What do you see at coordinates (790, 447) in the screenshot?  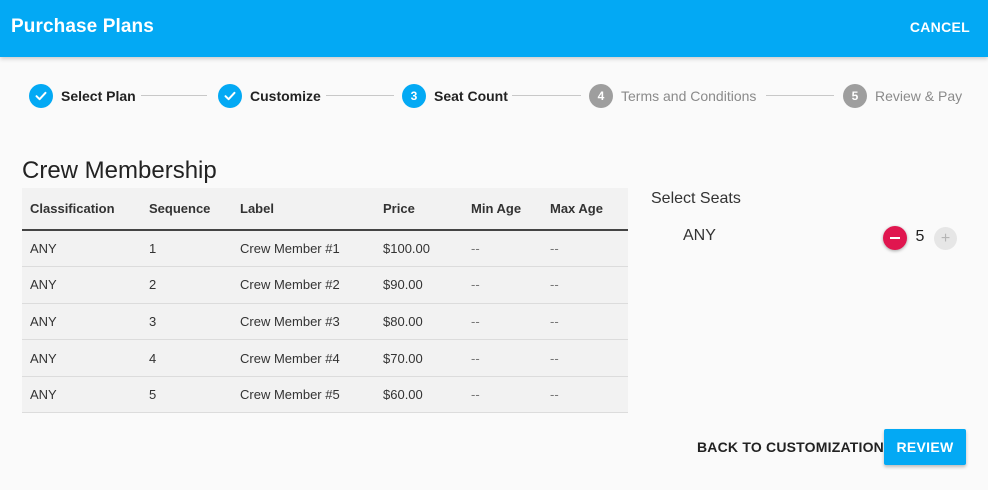 I see `back-to-customization-button: BACK TO CUSTOMIZATION` at bounding box center [790, 447].